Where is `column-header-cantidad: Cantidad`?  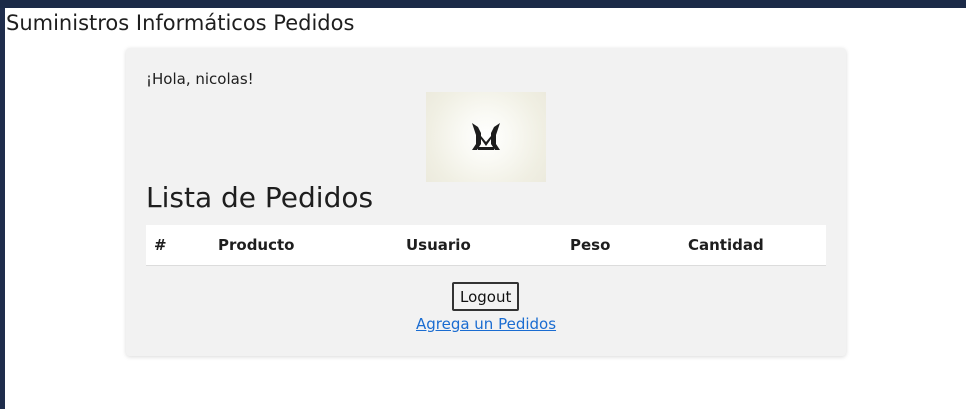
column-header-cantidad: Cantidad is located at coordinates (726, 245).